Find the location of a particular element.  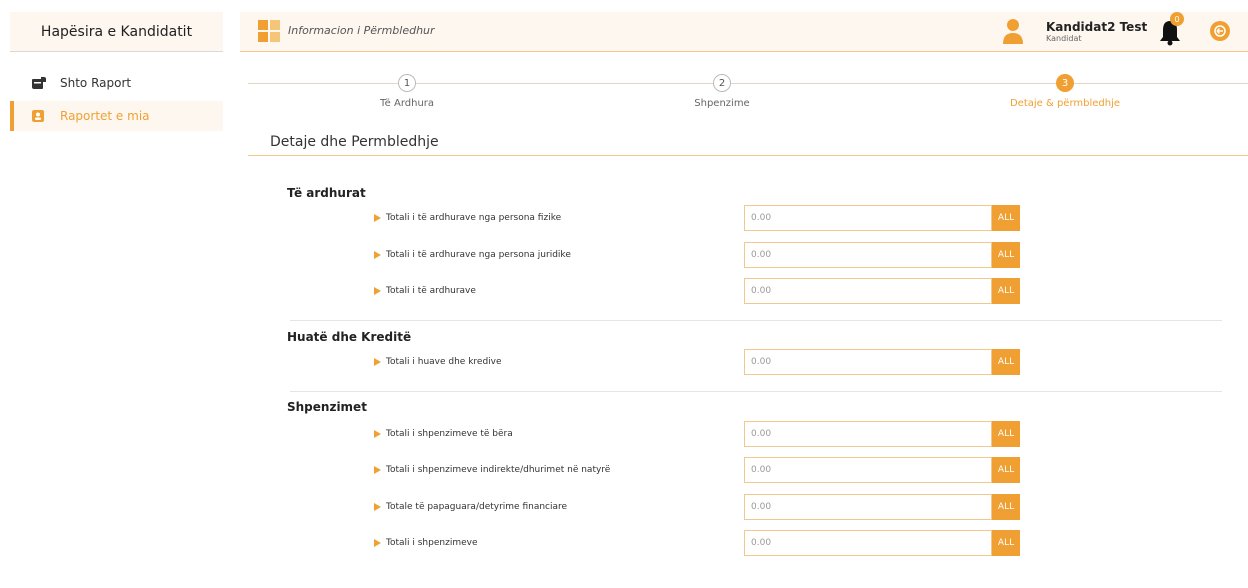

logout-icon is located at coordinates (1220, 31).